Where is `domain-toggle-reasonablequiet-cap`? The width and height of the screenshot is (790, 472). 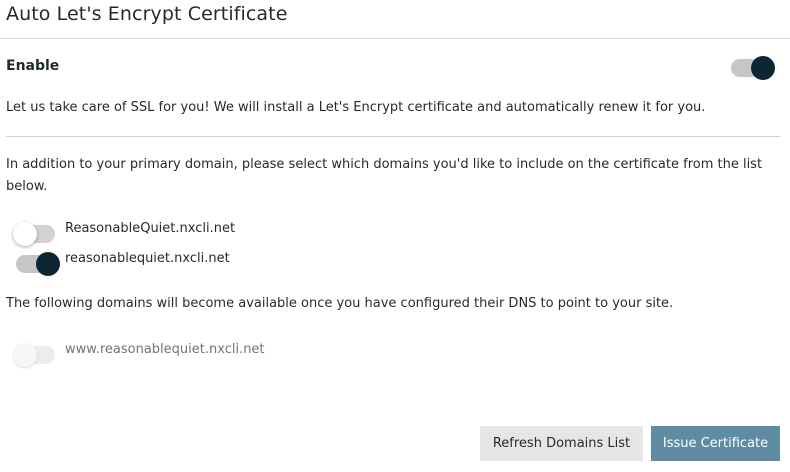 domain-toggle-reasonablequiet-cap is located at coordinates (36, 234).